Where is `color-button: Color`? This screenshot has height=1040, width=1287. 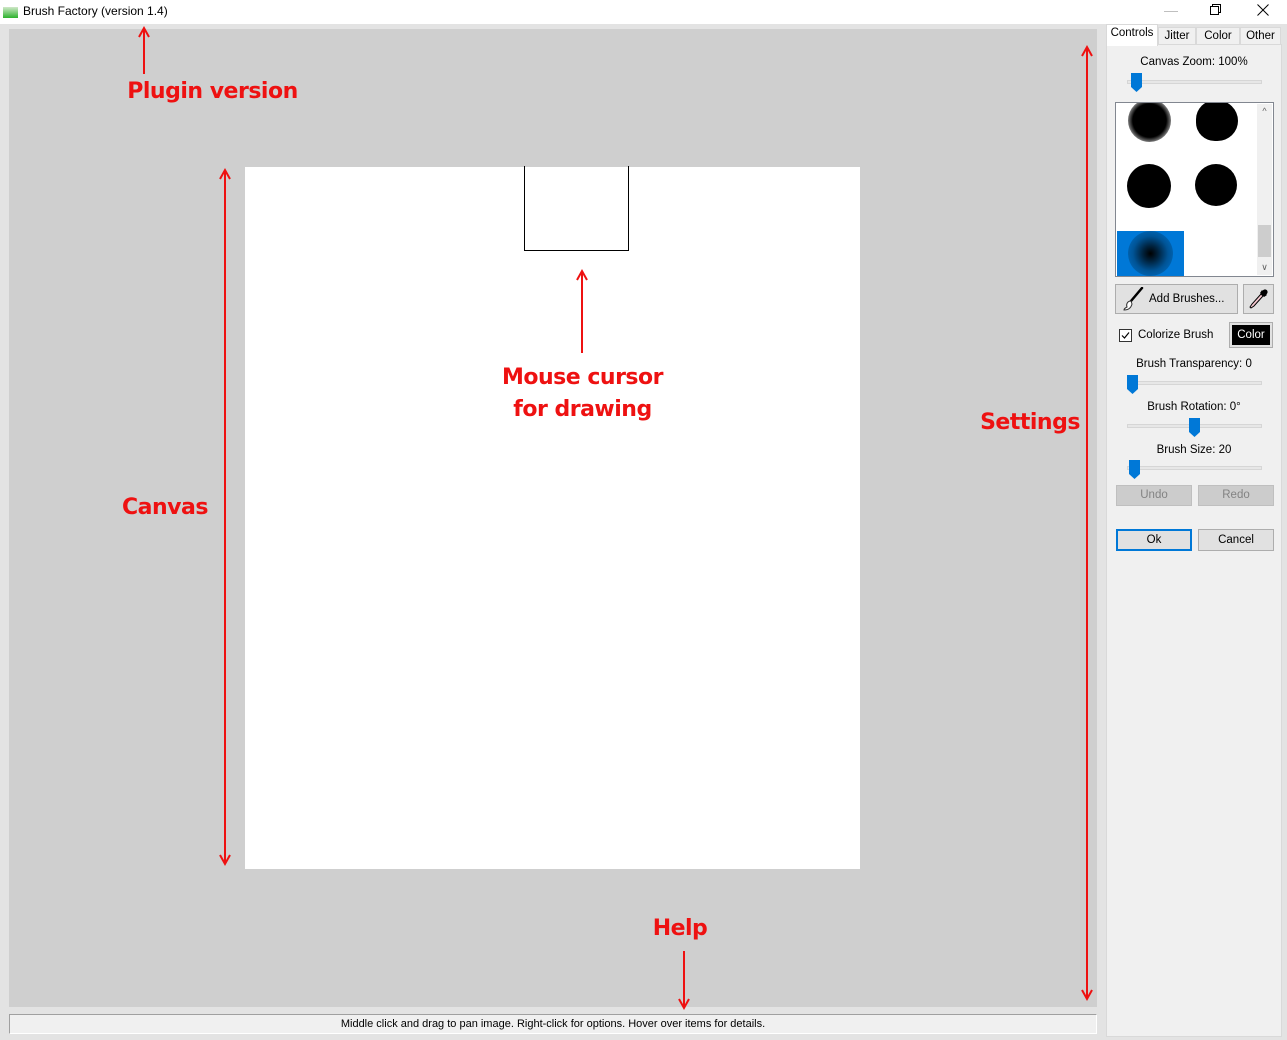 color-button: Color is located at coordinates (1251, 335).